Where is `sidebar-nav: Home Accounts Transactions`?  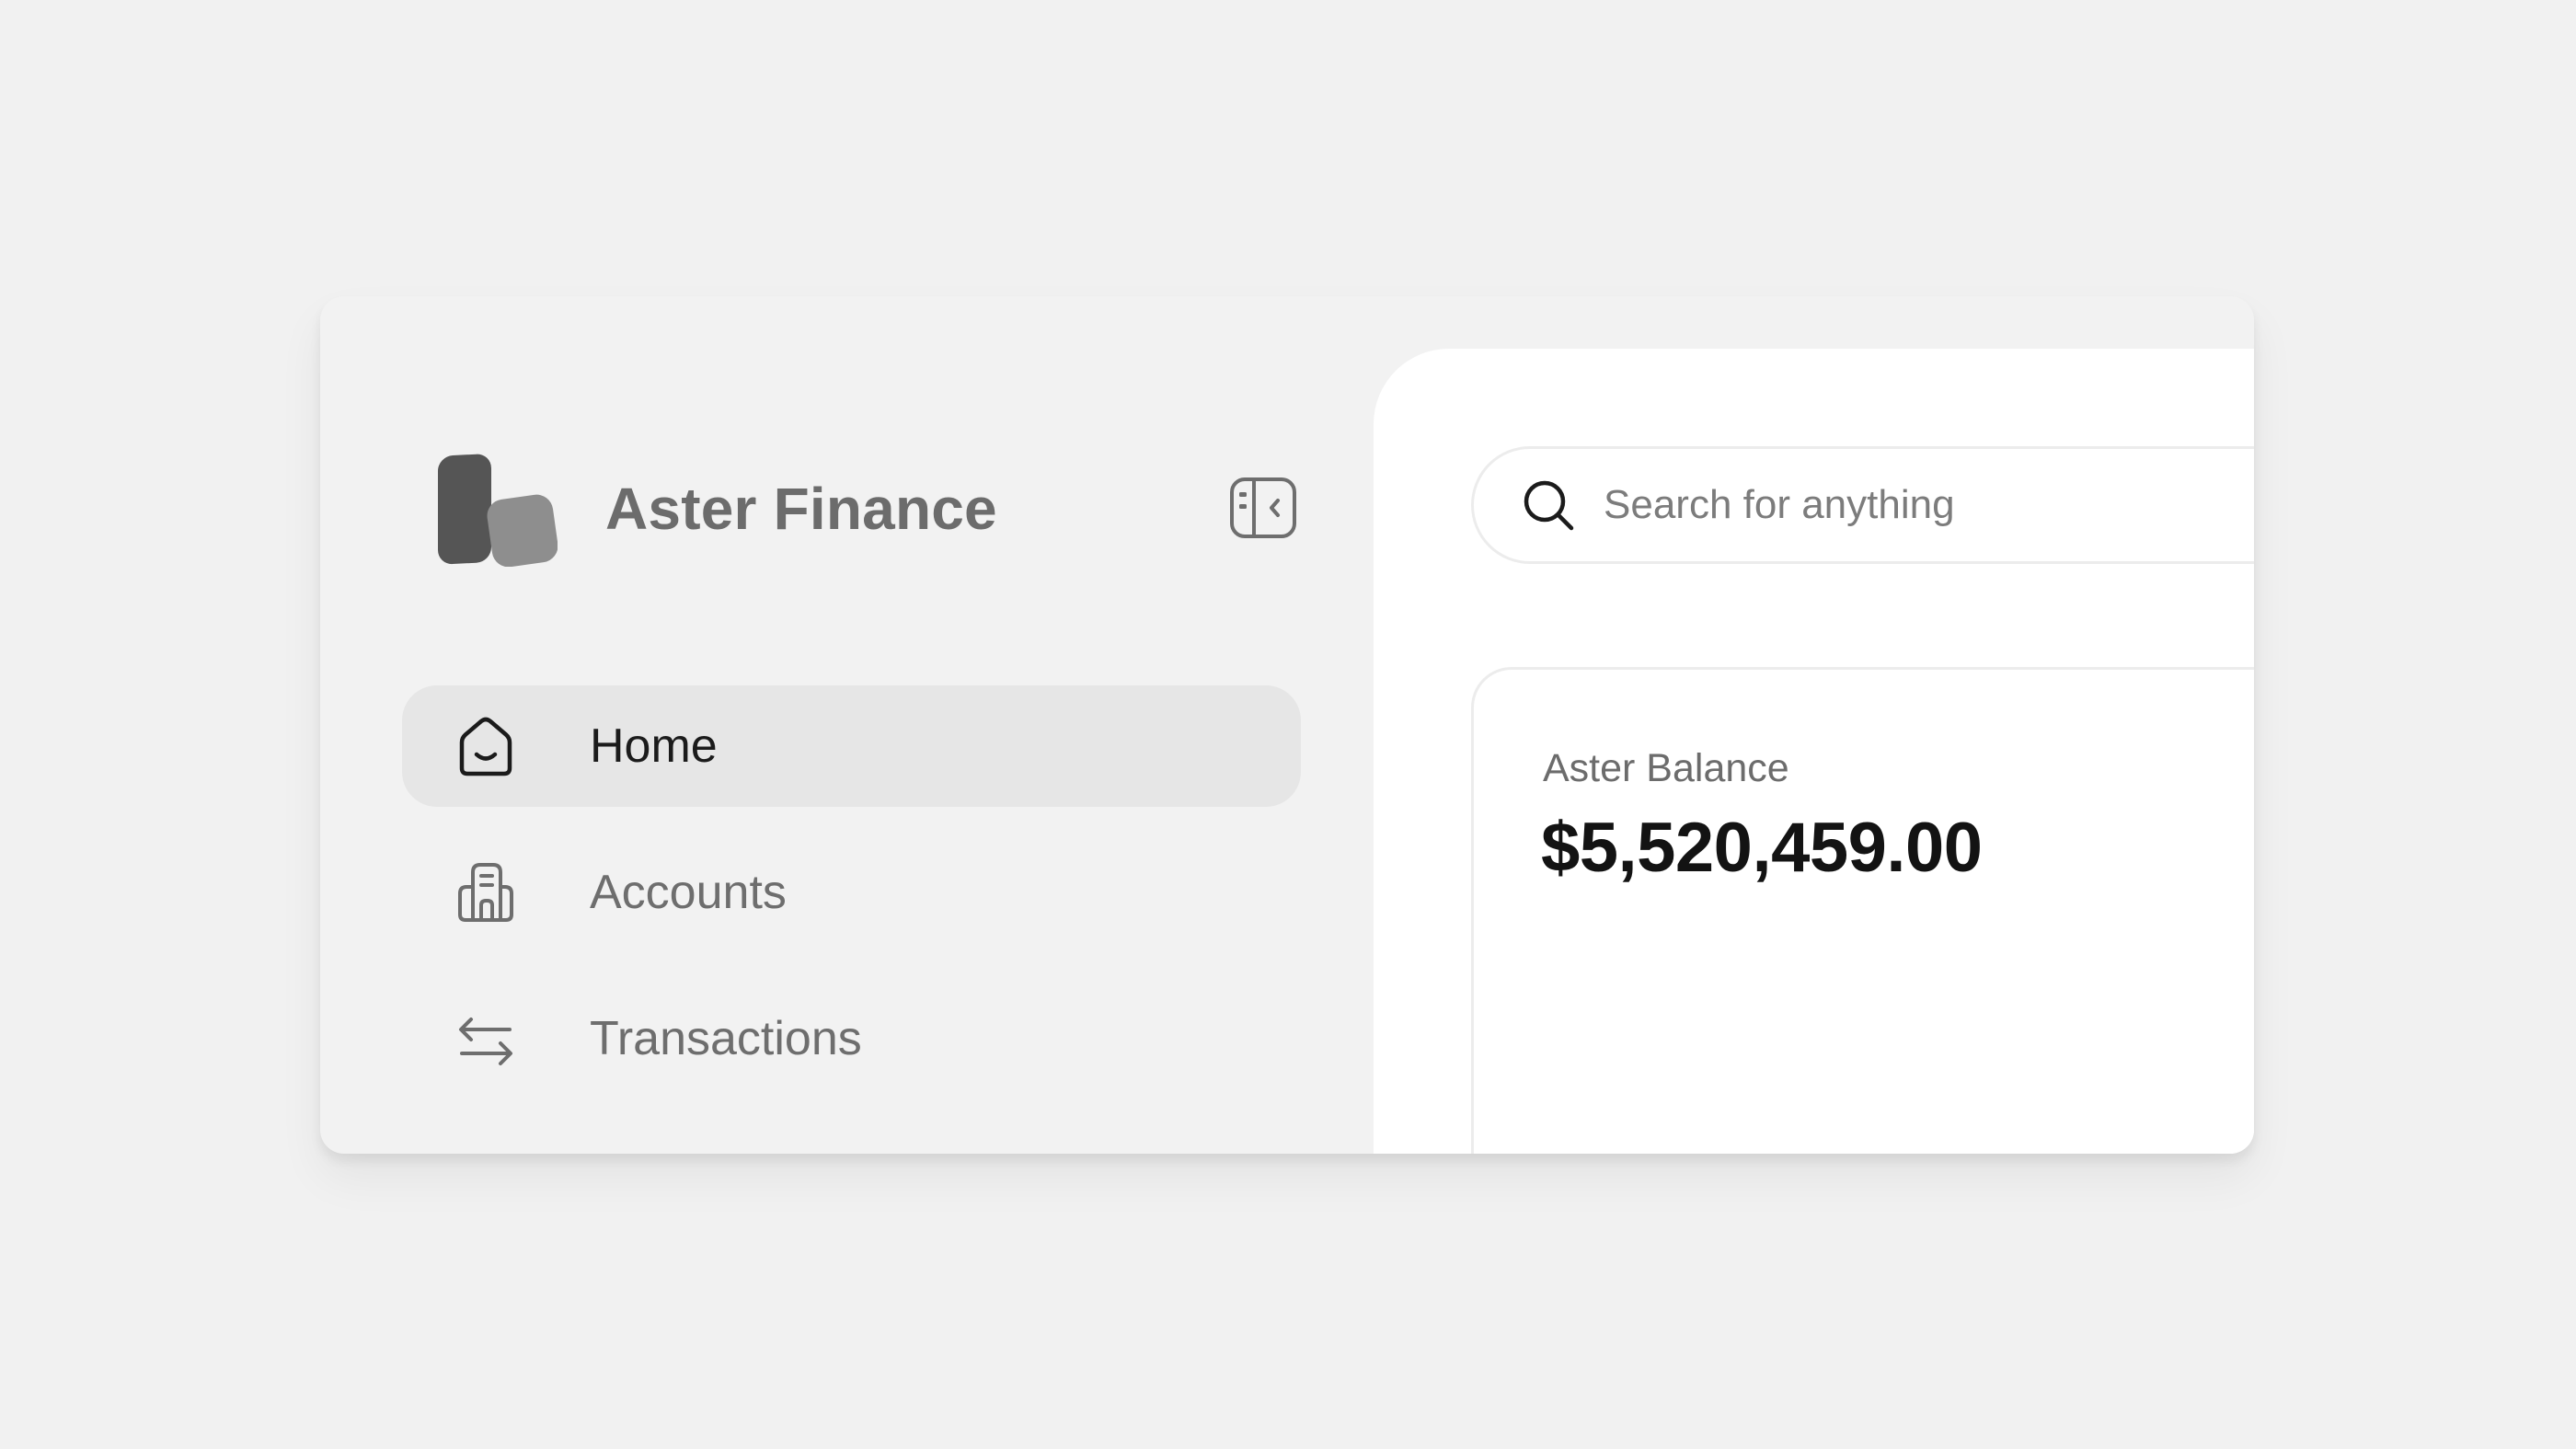
sidebar-nav: Home Accounts Transactions is located at coordinates (851, 904).